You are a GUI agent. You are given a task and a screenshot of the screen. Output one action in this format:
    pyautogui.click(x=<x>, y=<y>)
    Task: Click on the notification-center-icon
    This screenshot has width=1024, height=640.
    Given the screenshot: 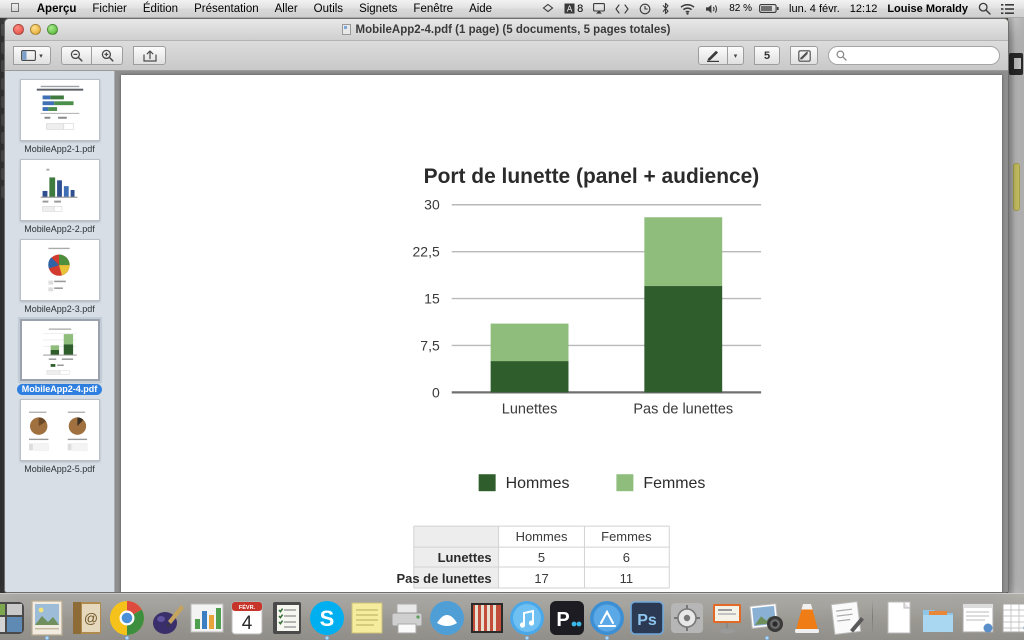 What is the action you would take?
    pyautogui.click(x=1007, y=9)
    